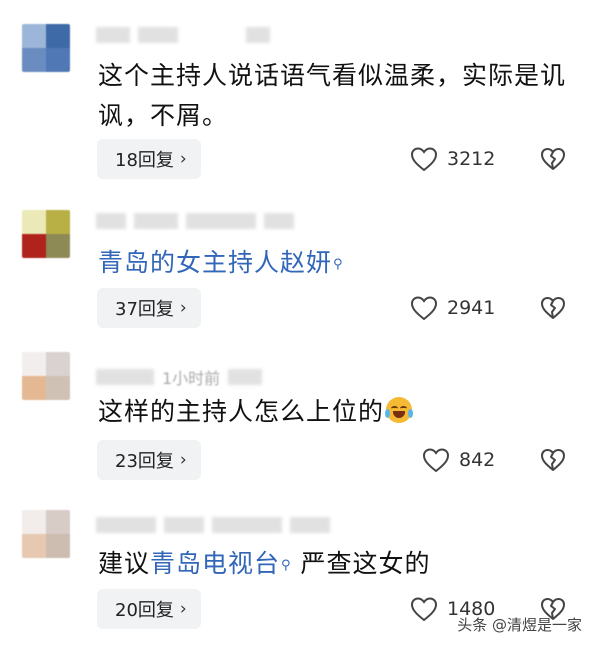 This screenshot has height=649, width=600. Describe the element at coordinates (477, 460) in the screenshot. I see `like-count: 842` at that location.